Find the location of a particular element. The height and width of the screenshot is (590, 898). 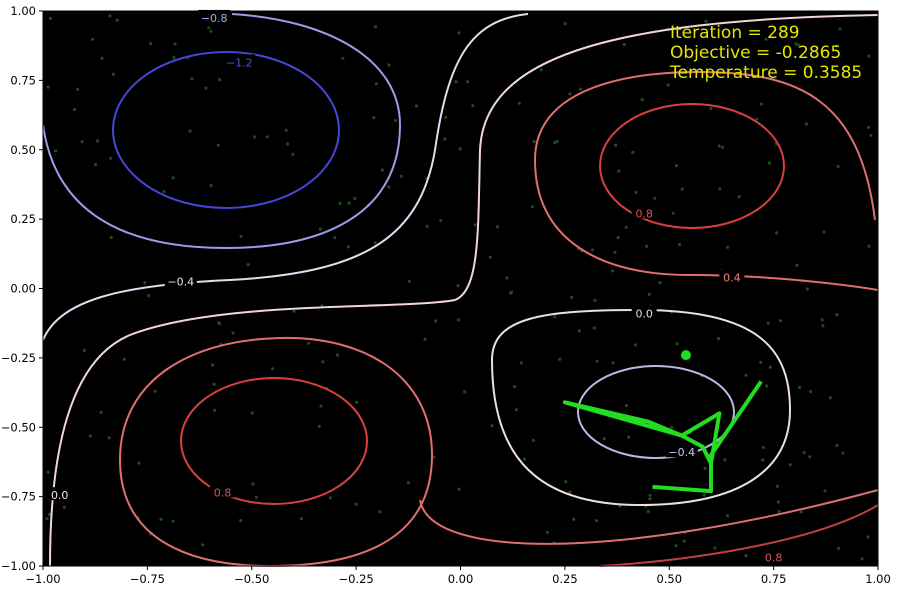

contour-label: −0.8 is located at coordinates (214, 18).